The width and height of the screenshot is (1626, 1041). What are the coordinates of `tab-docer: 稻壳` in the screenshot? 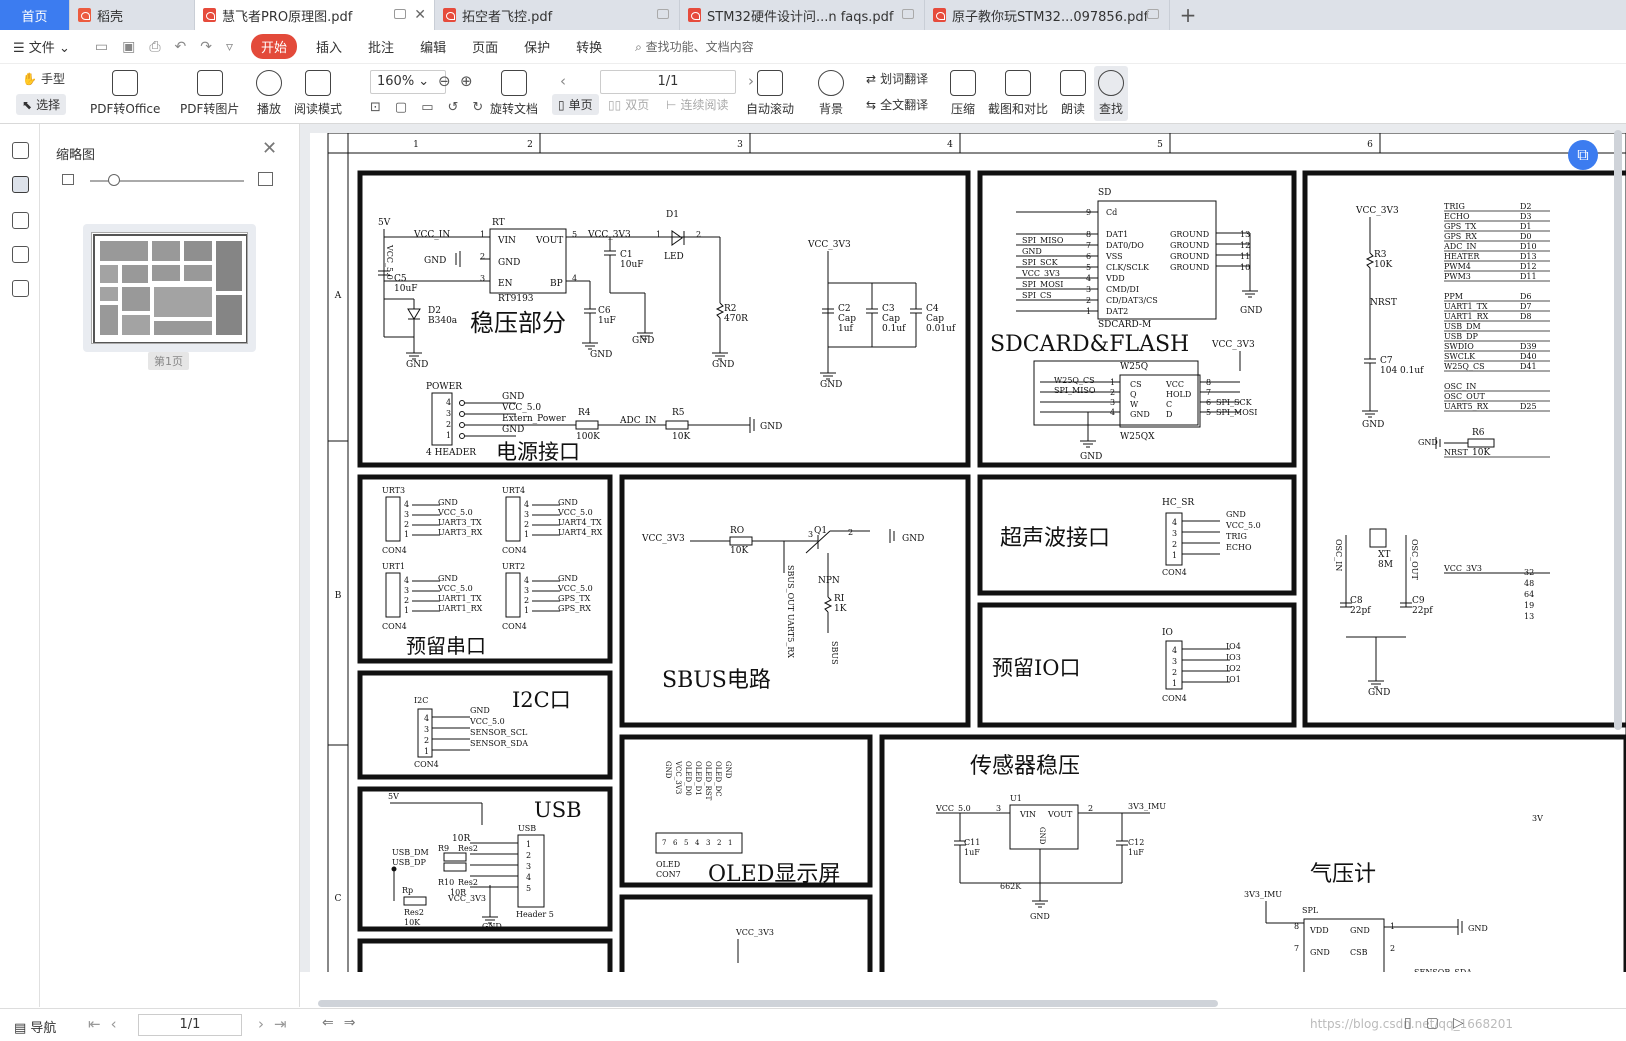 It's located at (132, 15).